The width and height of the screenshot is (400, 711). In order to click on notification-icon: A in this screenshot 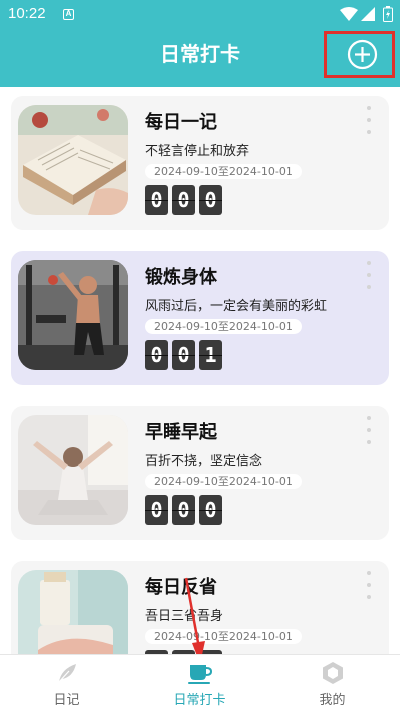, I will do `click(68, 14)`.